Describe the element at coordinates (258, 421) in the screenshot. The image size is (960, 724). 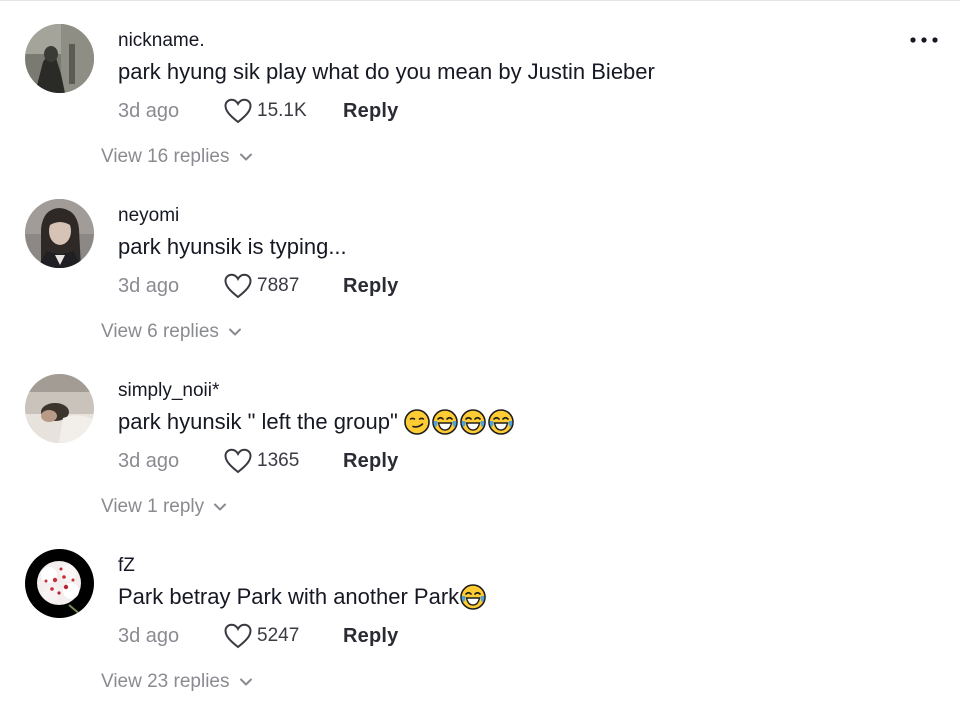
I see `comment-text-content: park hyunsik " left the group"` at that location.